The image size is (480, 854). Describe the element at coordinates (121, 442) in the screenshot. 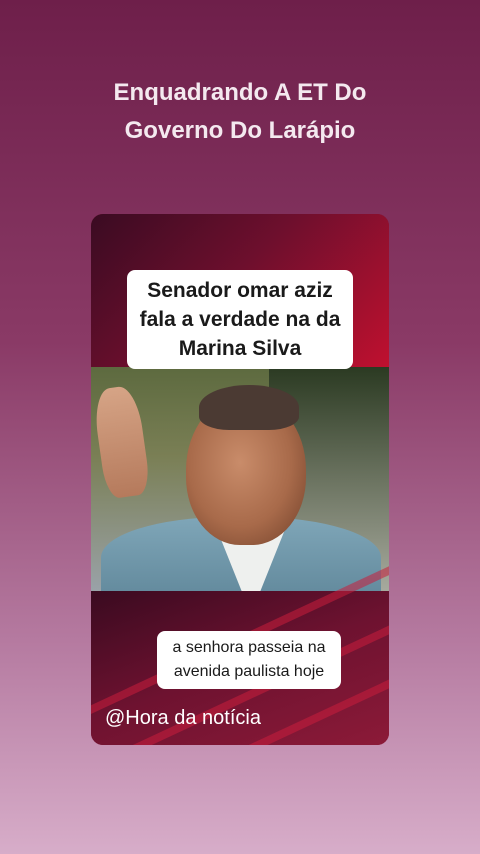

I see `photo-hand` at that location.